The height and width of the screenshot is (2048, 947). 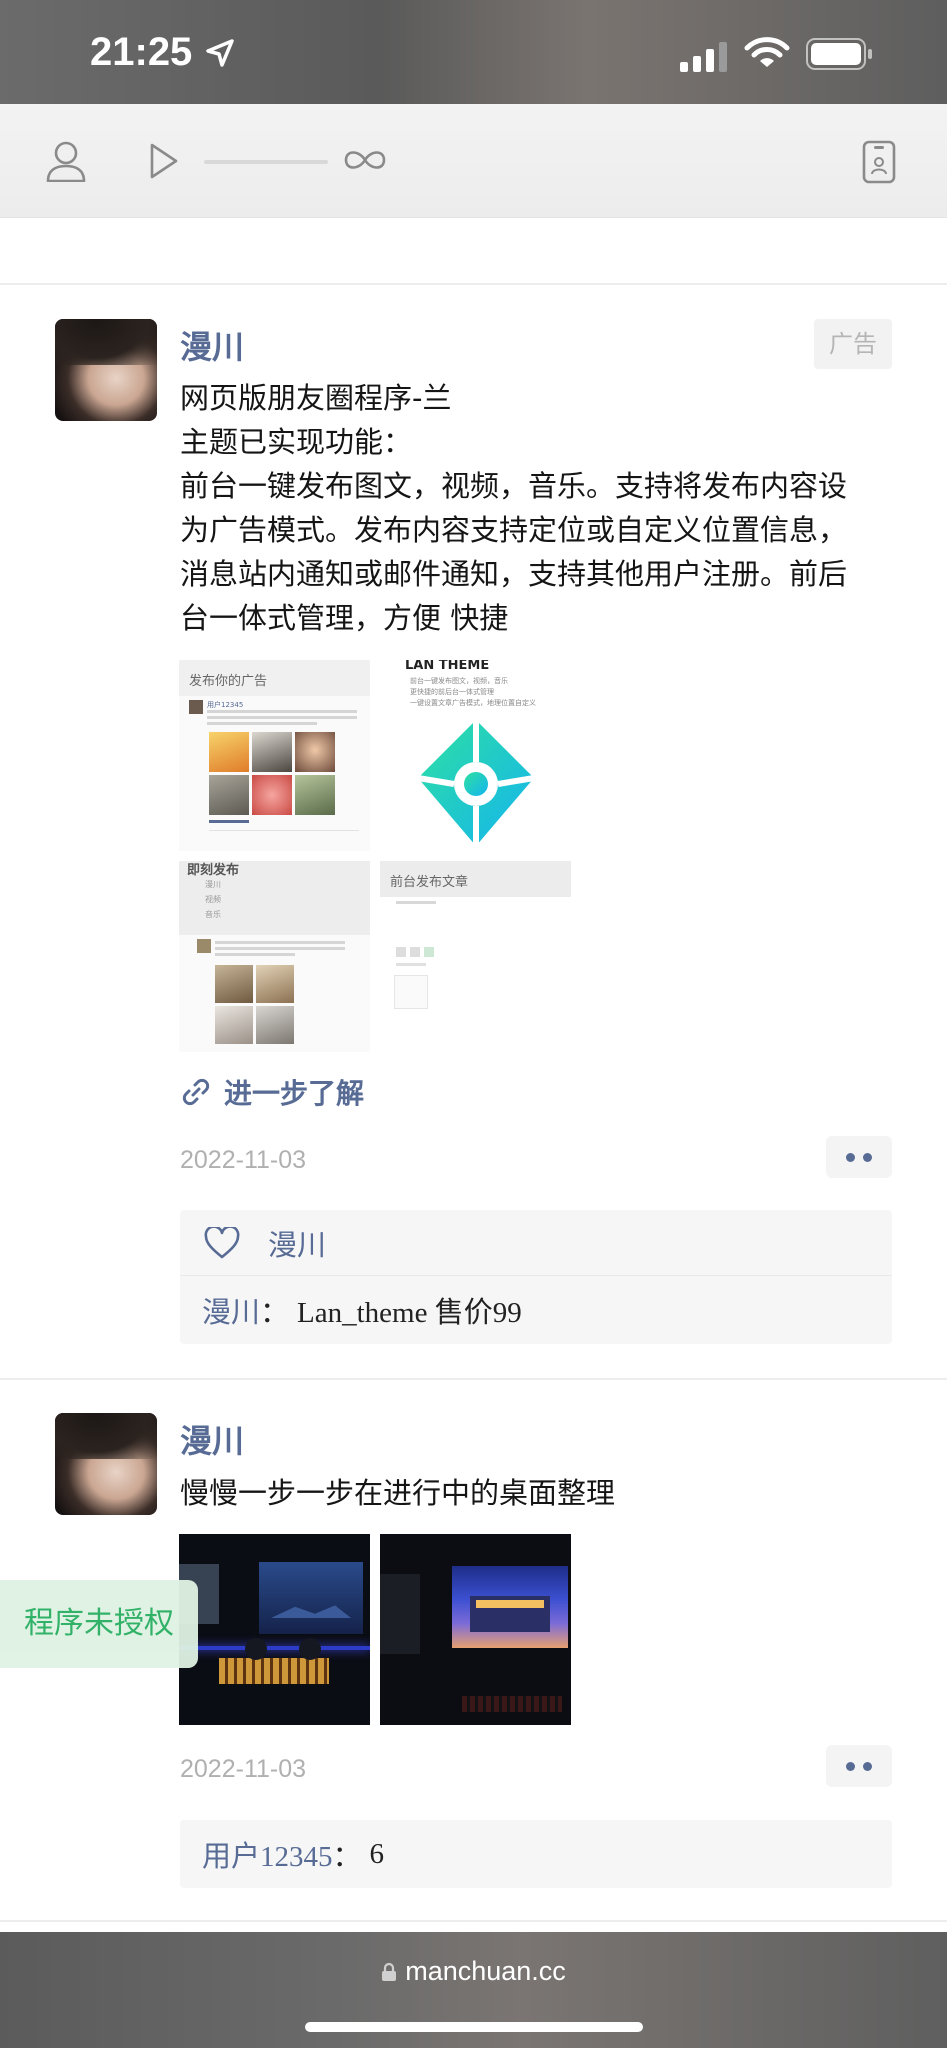 I want to click on unauthorized-badge: 程序未授权, so click(x=99, y=1624).